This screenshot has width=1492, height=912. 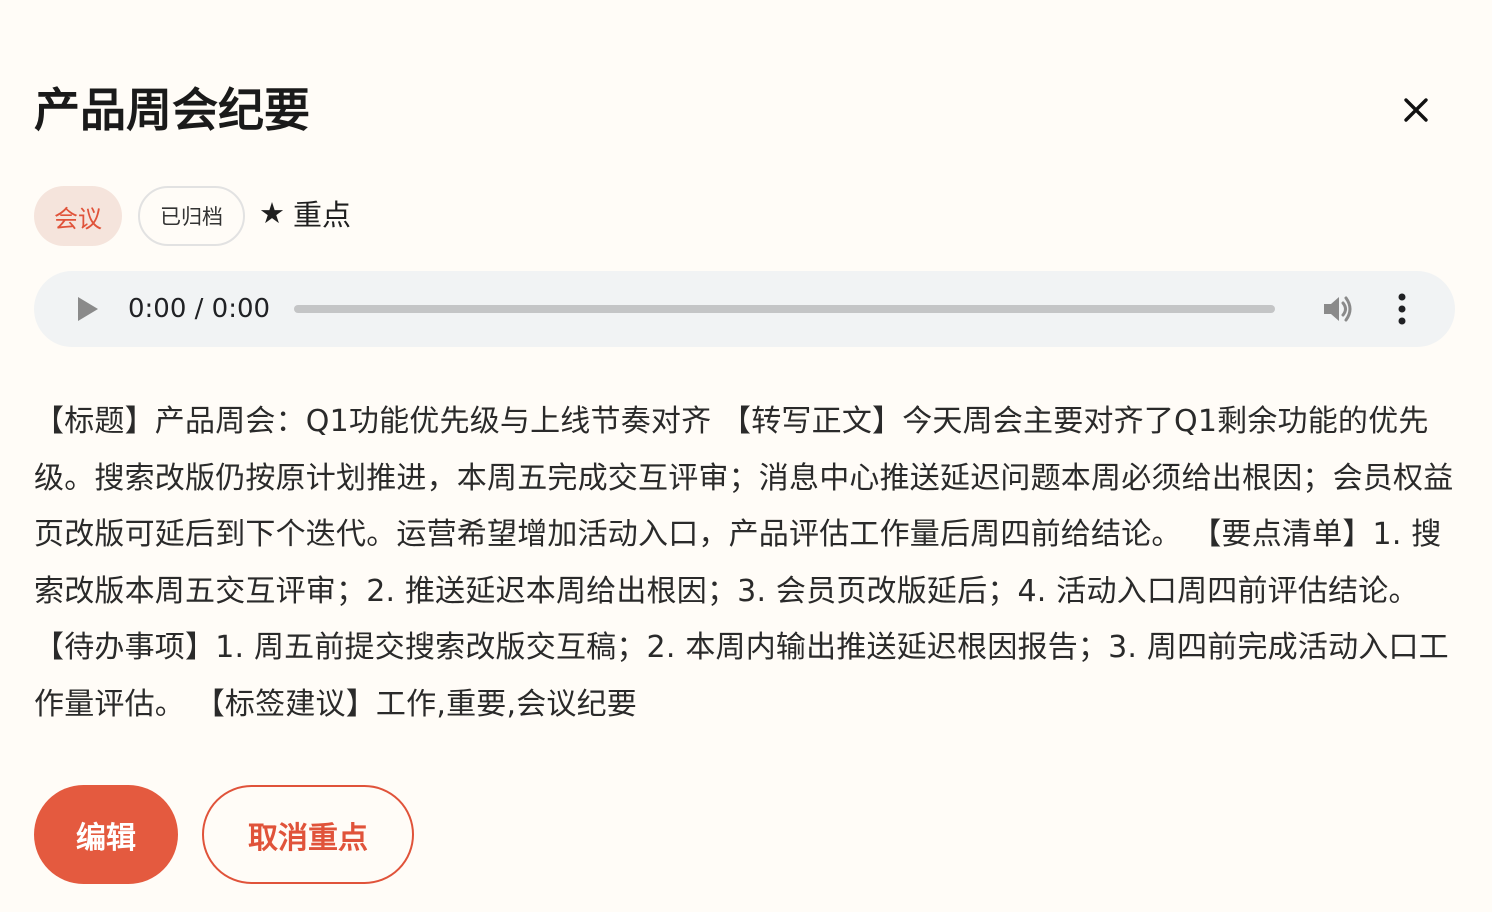 I want to click on close-icon, so click(x=1416, y=110).